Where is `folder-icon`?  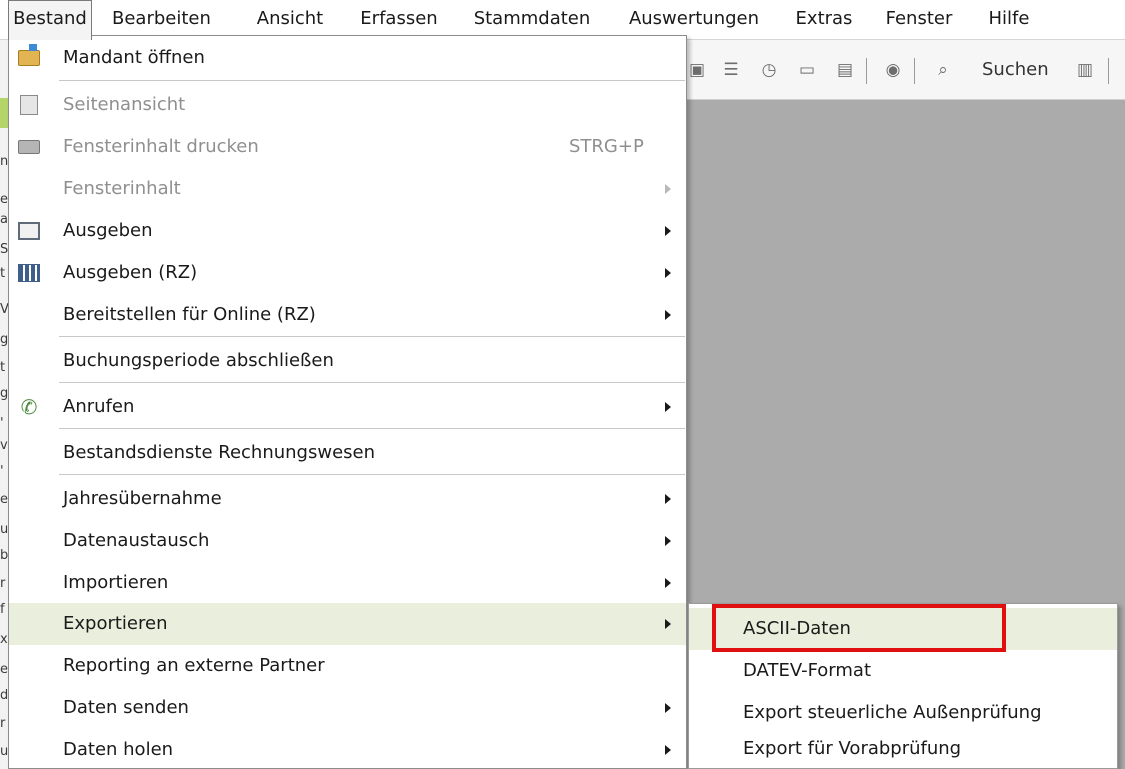
folder-icon is located at coordinates (29, 57).